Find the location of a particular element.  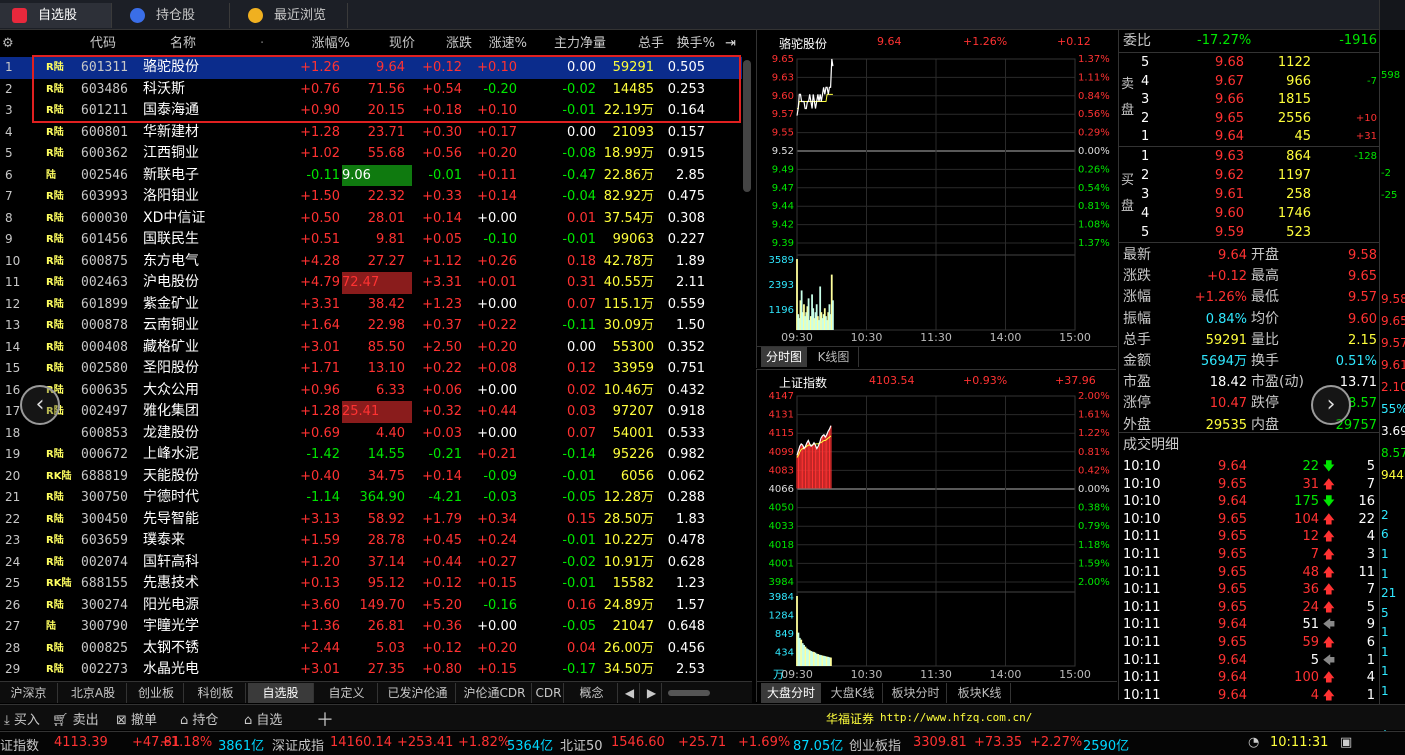

col-turnover: 换手% is located at coordinates (696, 43).